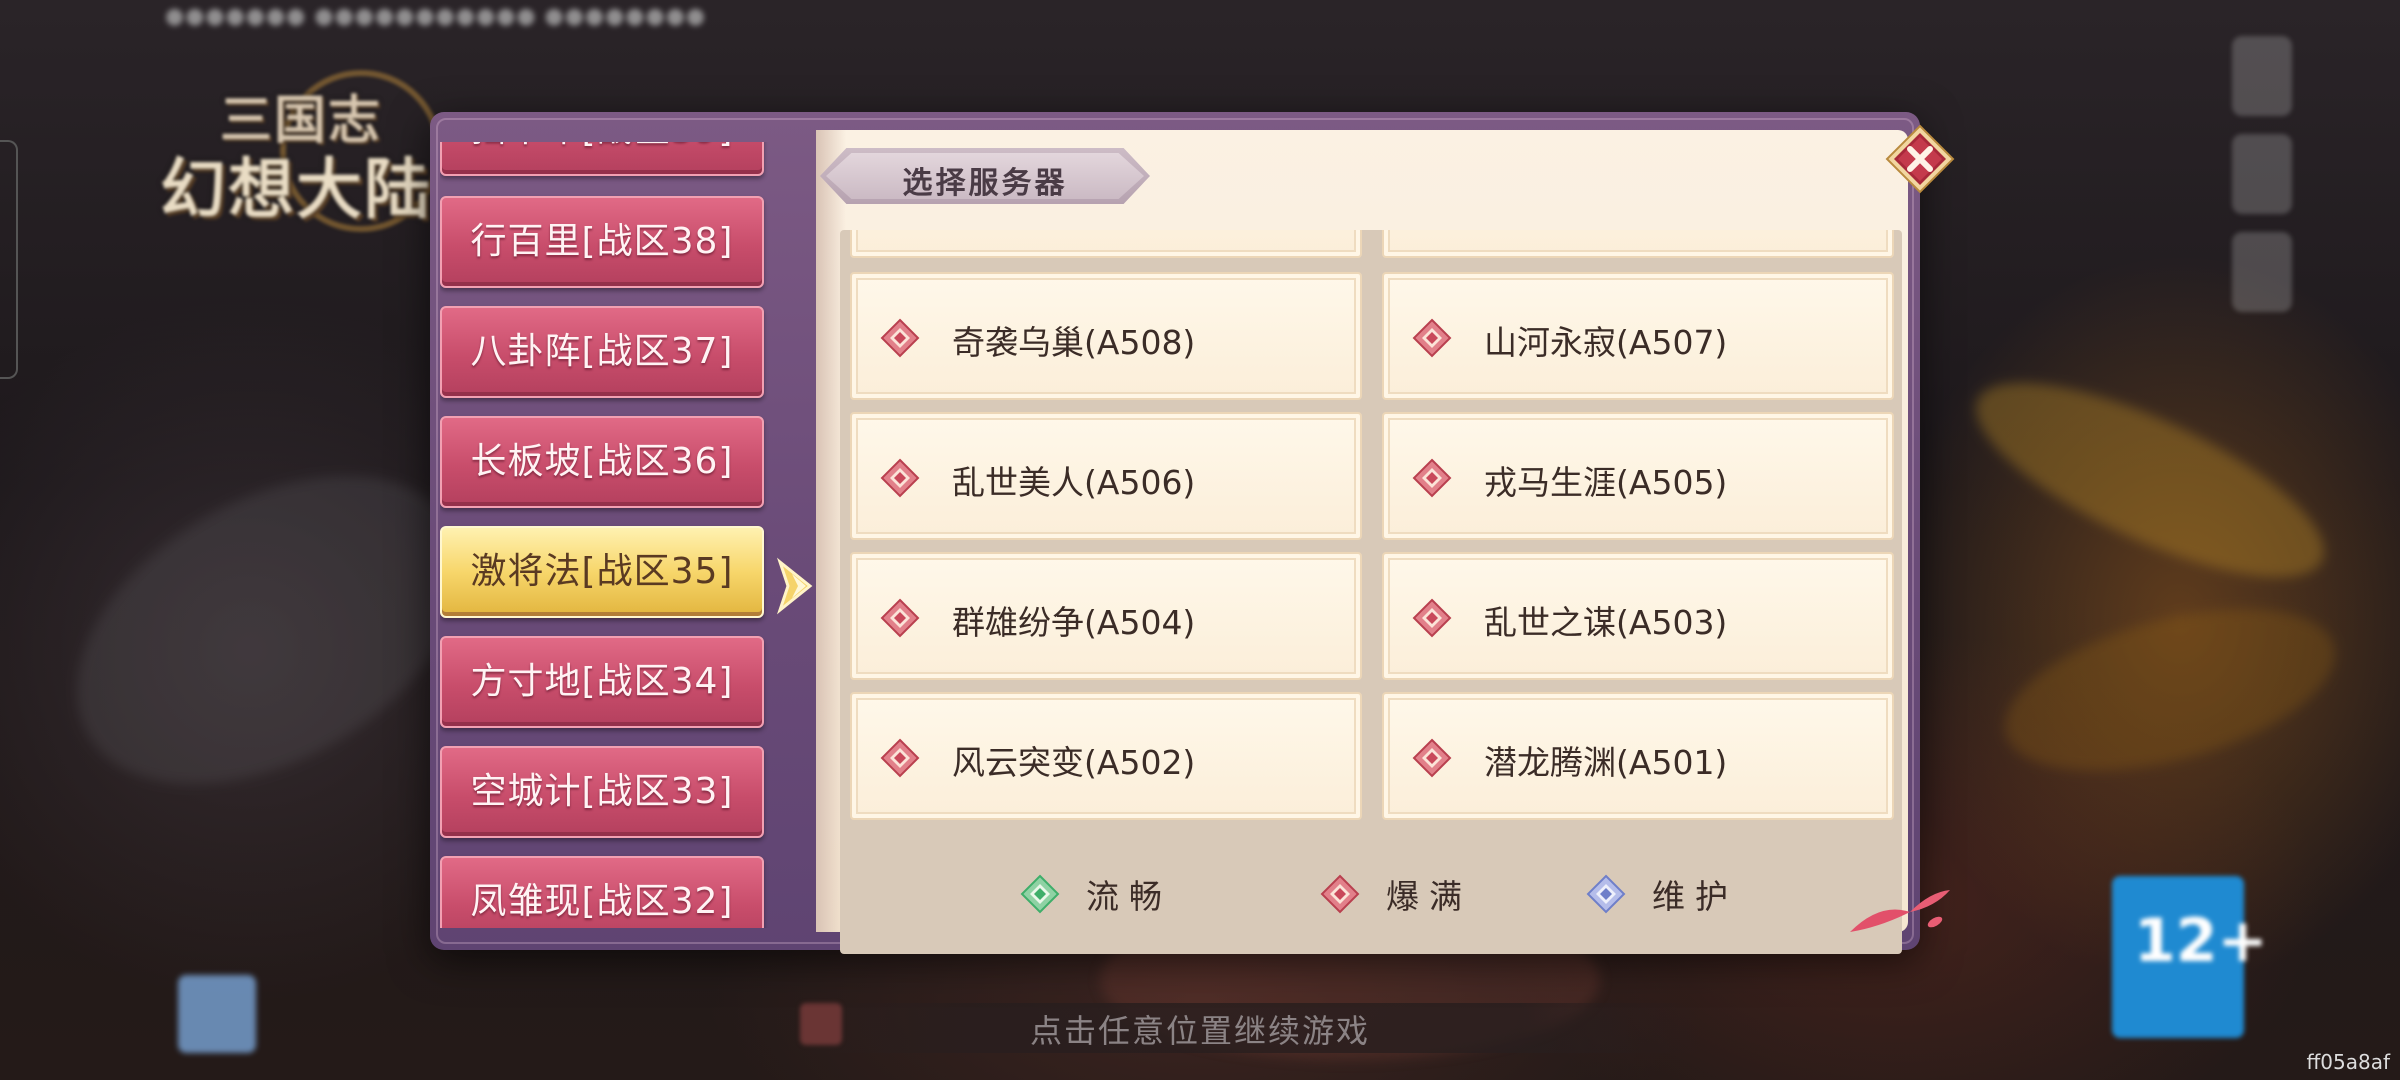  I want to click on server-name: 乱世之谋(A503), so click(1606, 622).